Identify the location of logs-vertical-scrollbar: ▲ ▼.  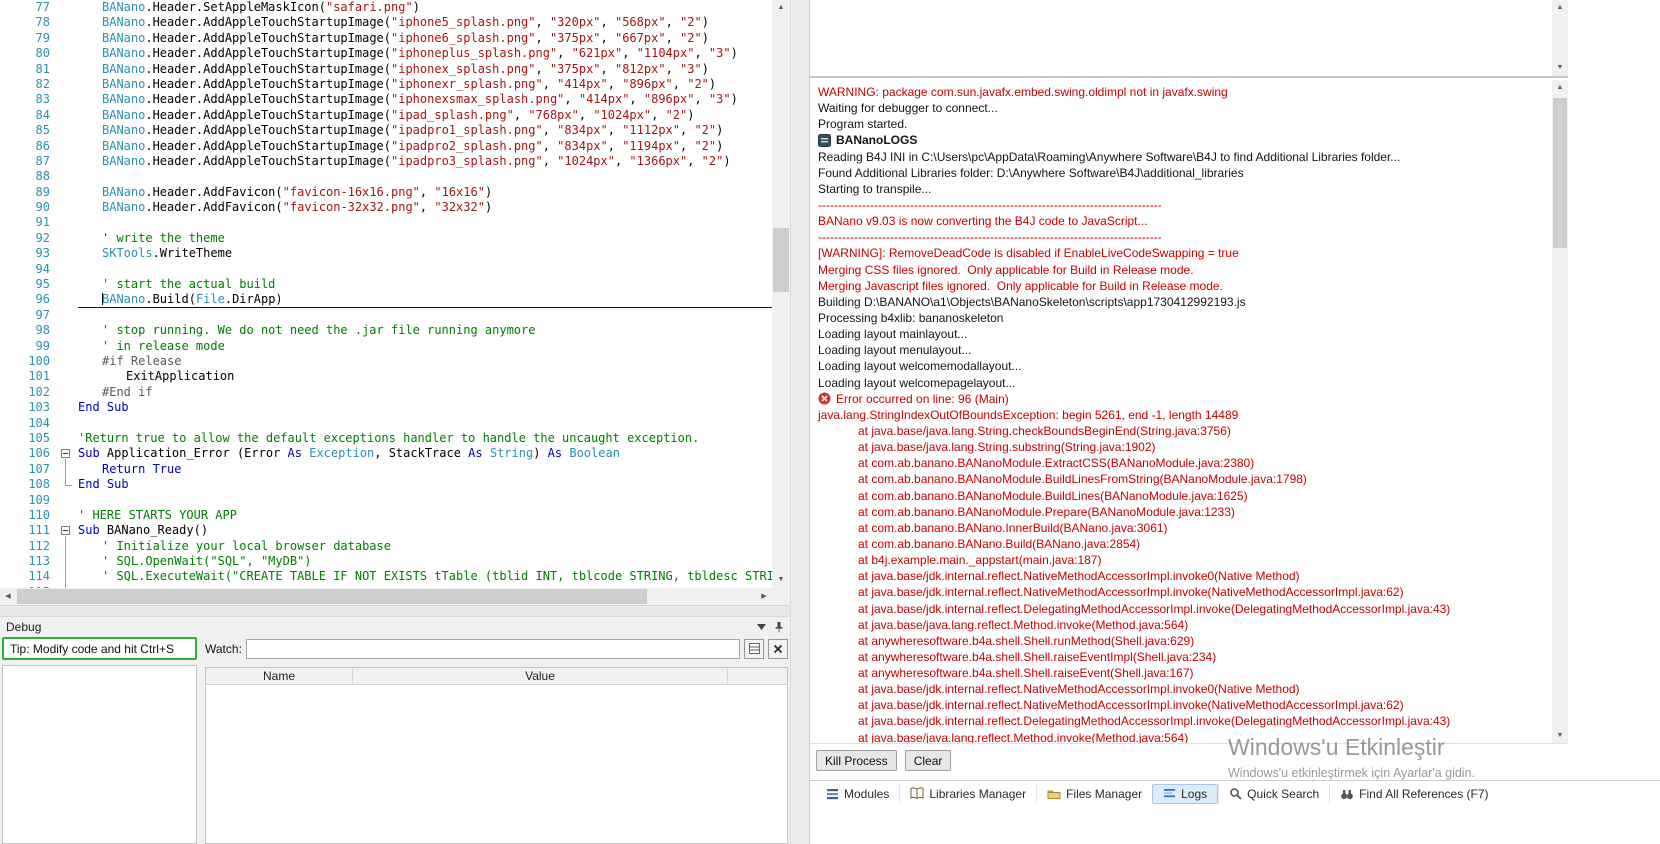
(1560, 411).